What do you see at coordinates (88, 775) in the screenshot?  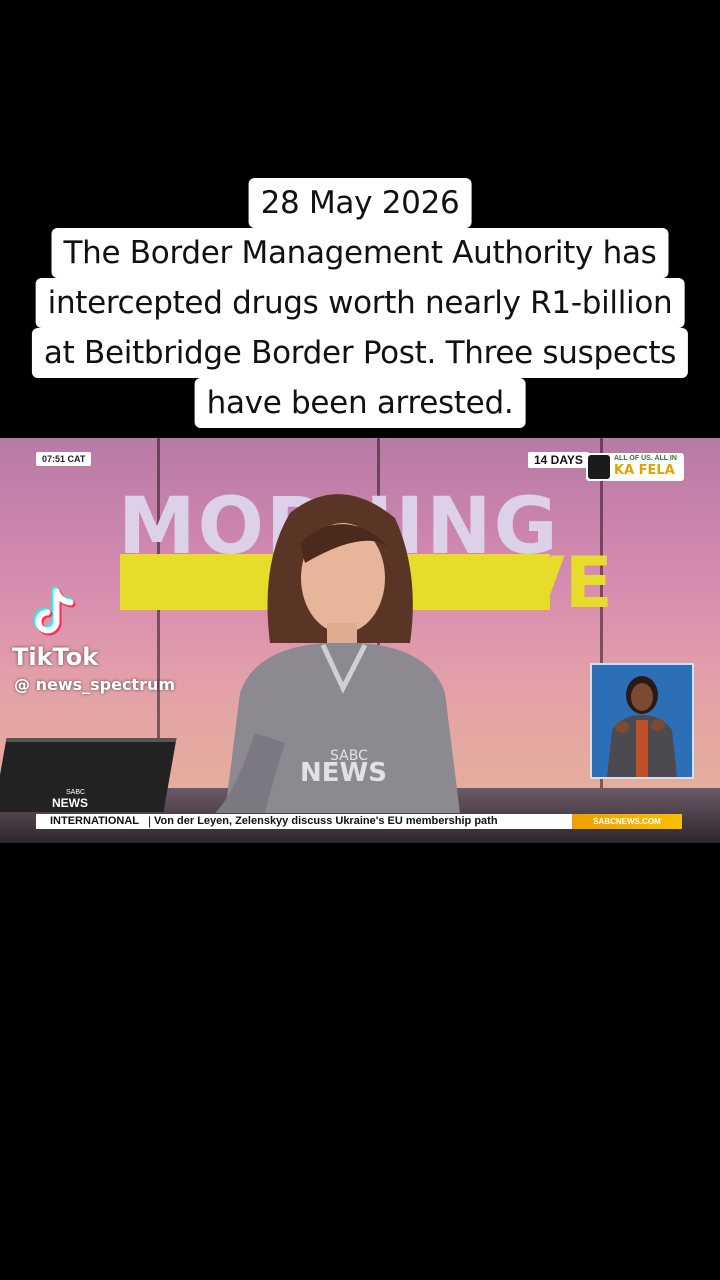 I see `laptop` at bounding box center [88, 775].